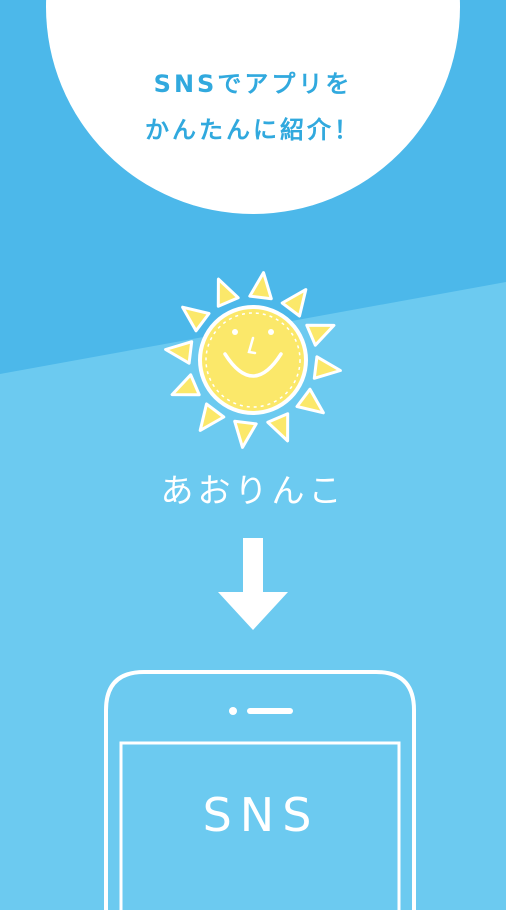  Describe the element at coordinates (261, 815) in the screenshot. I see `phone-screen-text: SNS` at that location.